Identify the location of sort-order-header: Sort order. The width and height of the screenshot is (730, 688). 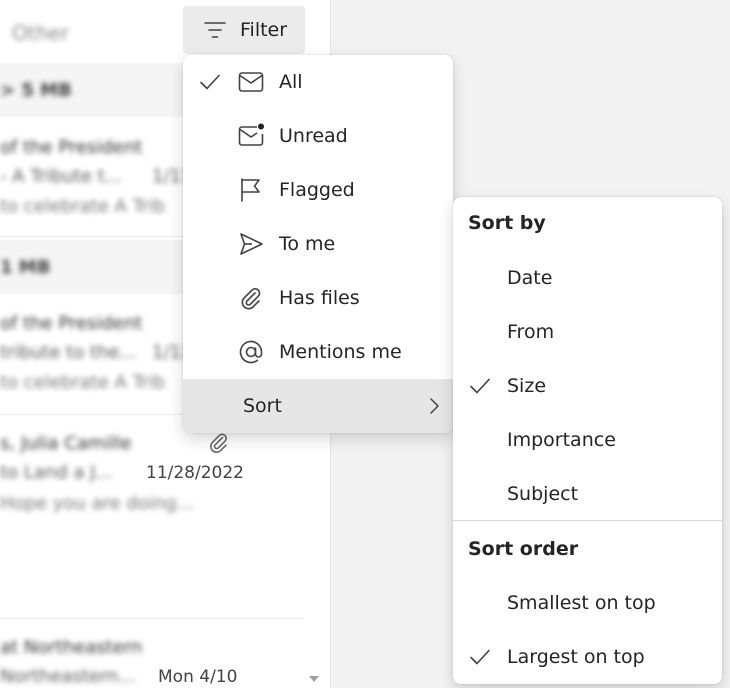
(523, 549).